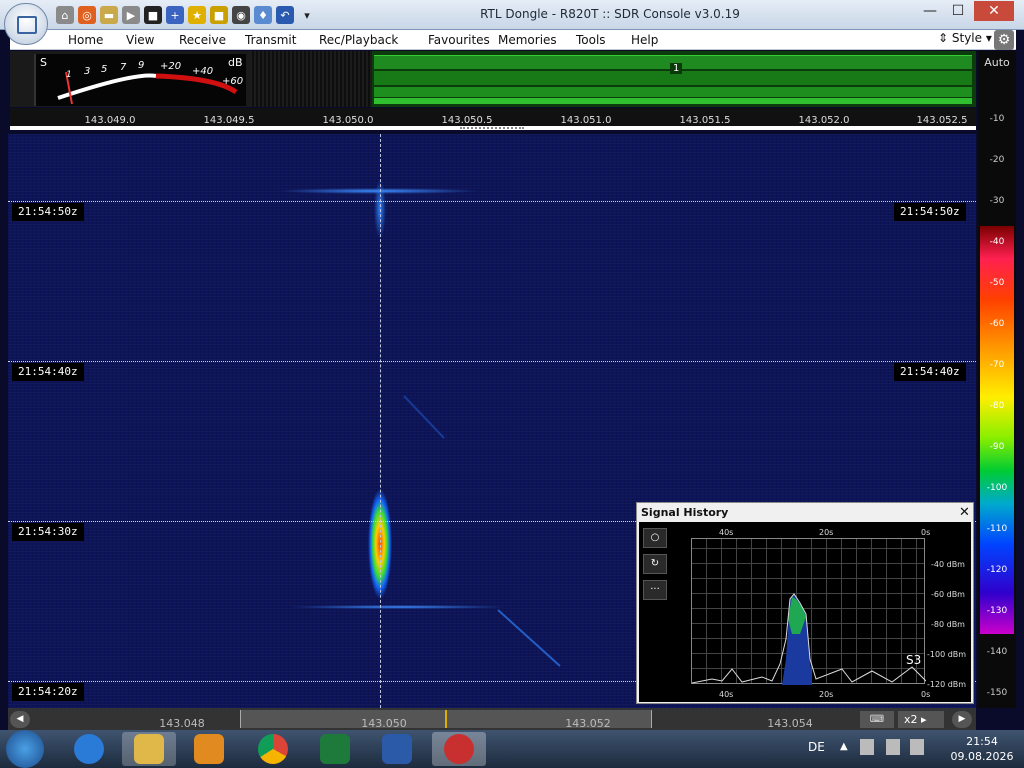  I want to click on taskbar: DE ▲ 21:54 09.08.2026, so click(512, 749).